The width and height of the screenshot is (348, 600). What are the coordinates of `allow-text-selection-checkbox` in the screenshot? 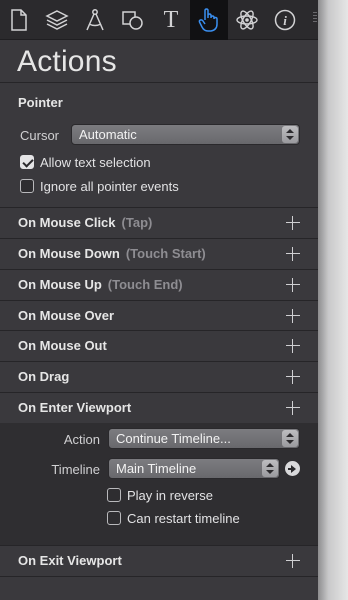 It's located at (27, 162).